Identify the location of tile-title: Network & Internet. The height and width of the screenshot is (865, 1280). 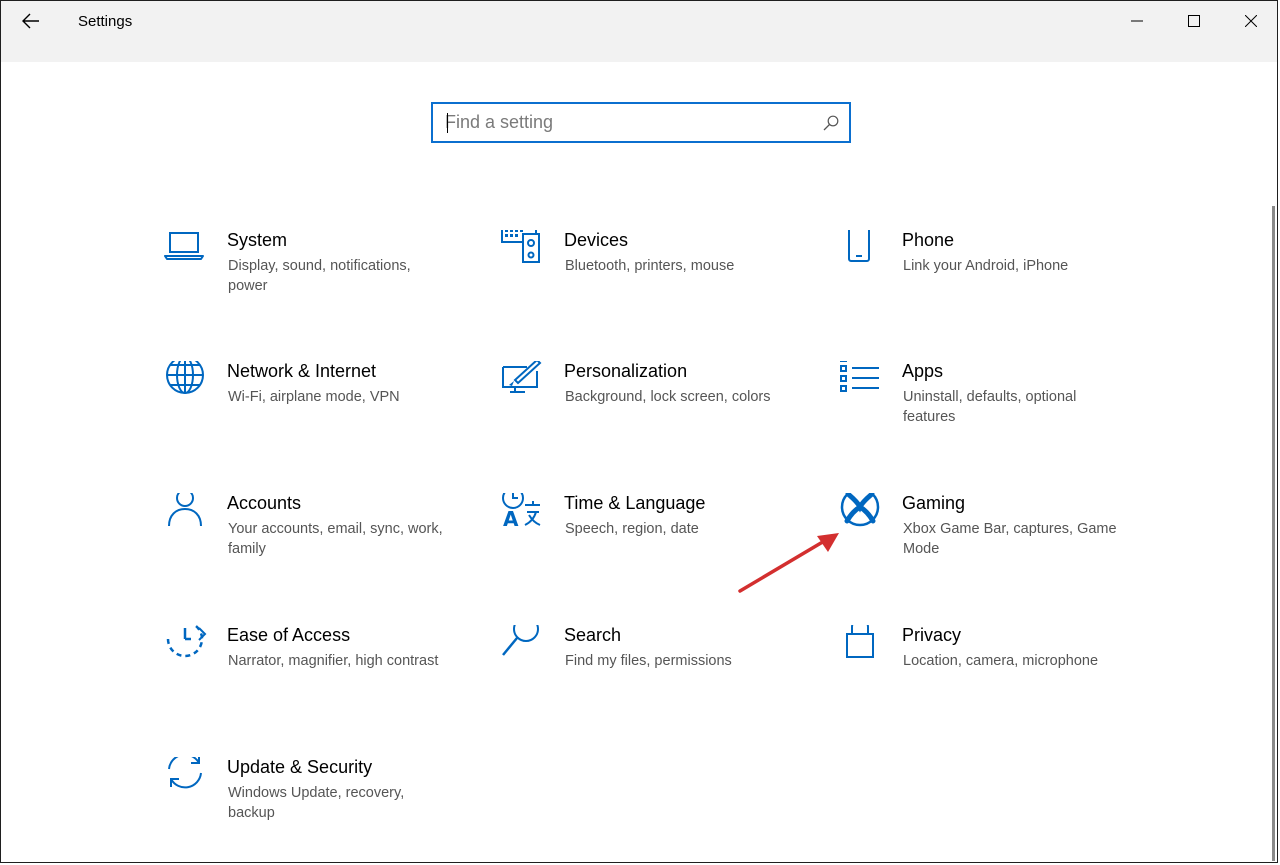
(302, 371).